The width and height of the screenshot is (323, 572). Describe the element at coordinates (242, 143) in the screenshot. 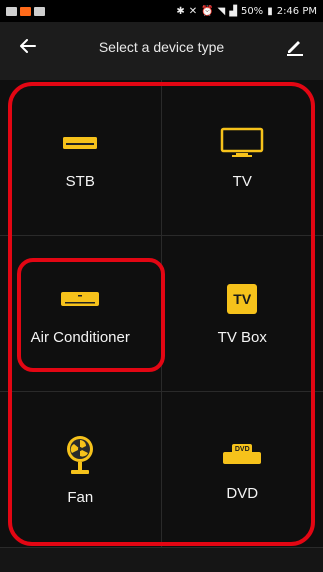

I see `tv-icon` at that location.